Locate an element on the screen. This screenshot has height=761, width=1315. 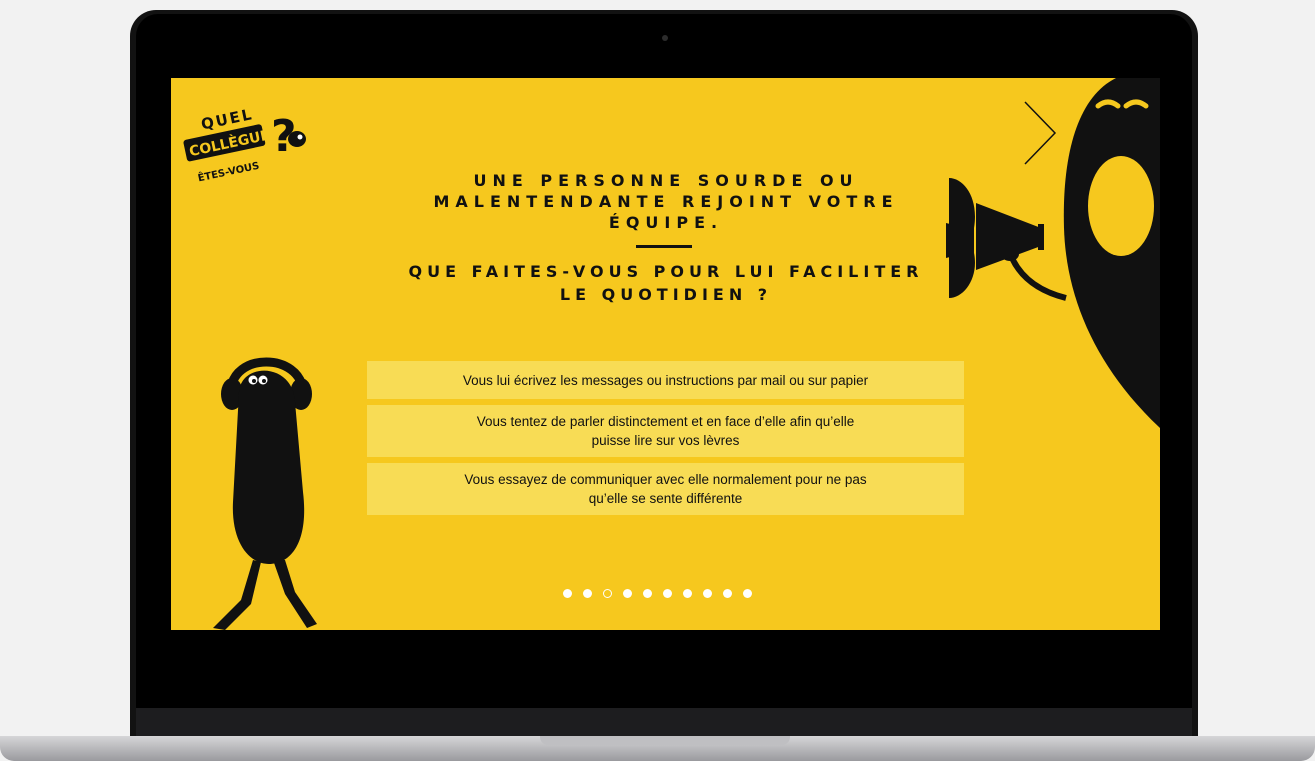
divider is located at coordinates (664, 246).